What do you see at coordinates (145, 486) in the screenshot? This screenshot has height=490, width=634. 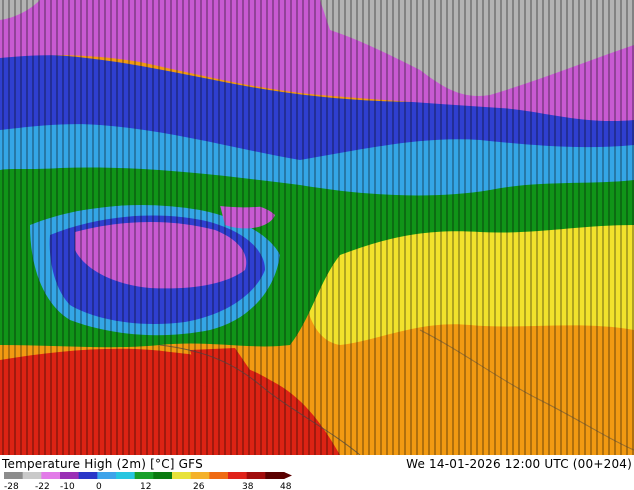 I see `legend-tick-label: 12` at bounding box center [145, 486].